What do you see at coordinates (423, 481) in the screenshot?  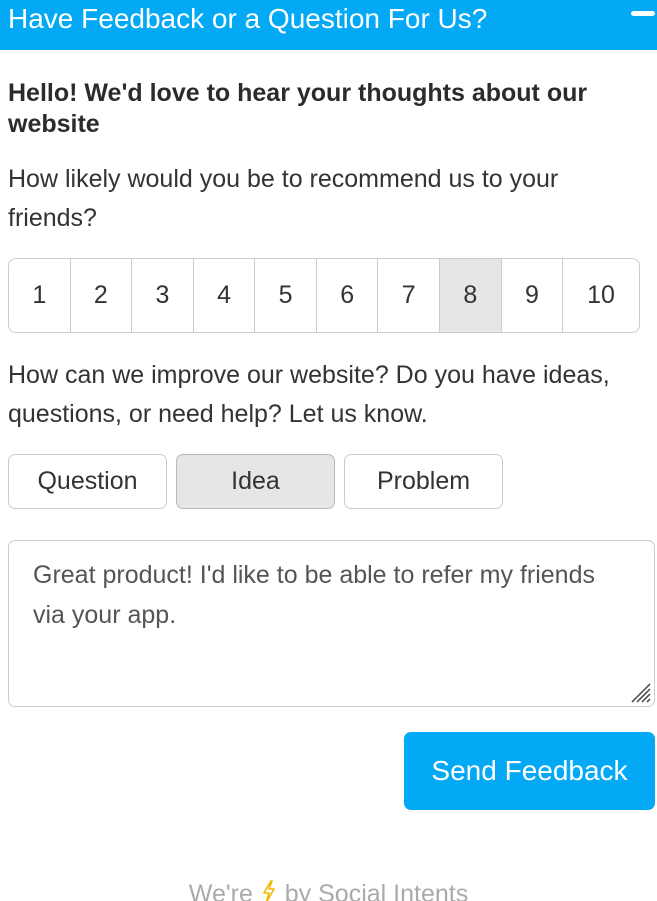 I see `type-problem-button: Problem` at bounding box center [423, 481].